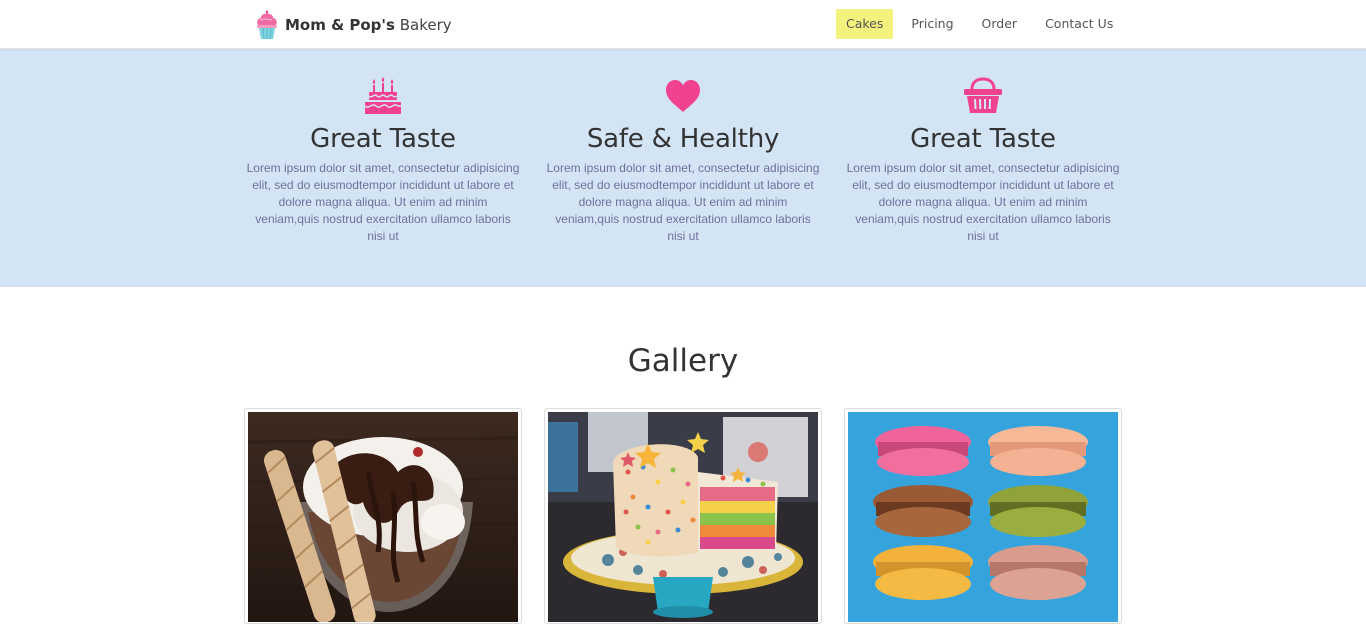  What do you see at coordinates (1079, 24) in the screenshot?
I see `nav-contact-us: Contact Us` at bounding box center [1079, 24].